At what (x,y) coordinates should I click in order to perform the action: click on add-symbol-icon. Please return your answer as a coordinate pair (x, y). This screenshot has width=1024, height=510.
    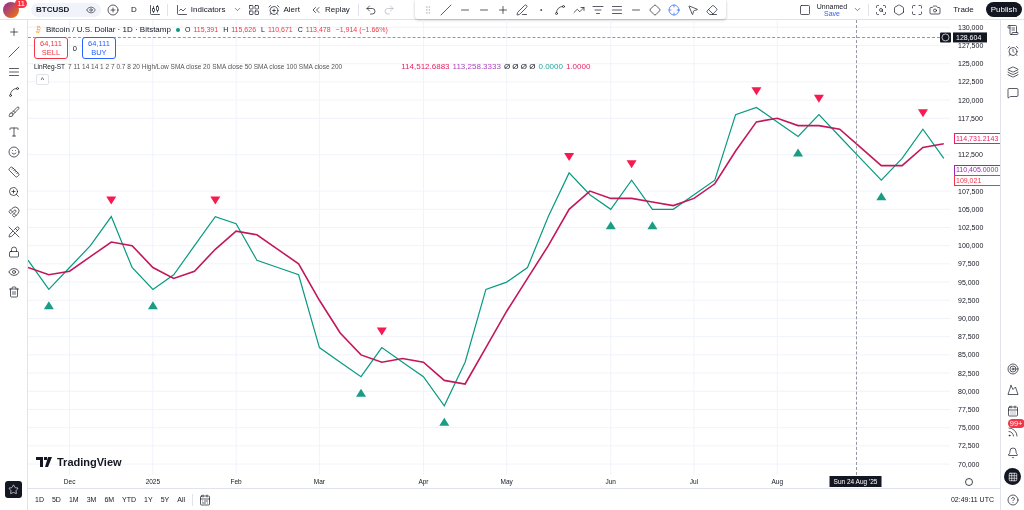
    Looking at the image, I should click on (113, 9).